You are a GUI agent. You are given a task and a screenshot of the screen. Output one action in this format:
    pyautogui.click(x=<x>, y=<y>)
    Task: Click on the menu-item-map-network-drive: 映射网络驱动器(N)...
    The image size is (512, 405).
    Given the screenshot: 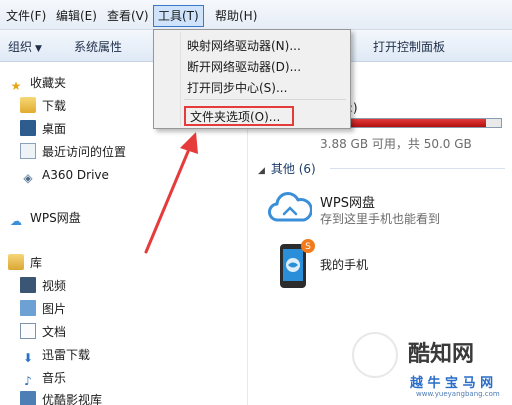 What is the action you would take?
    pyautogui.click(x=244, y=45)
    